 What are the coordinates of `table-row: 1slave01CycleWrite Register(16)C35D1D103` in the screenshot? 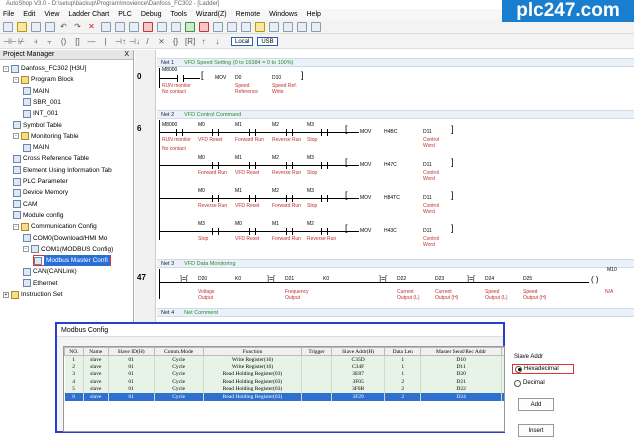 It's located at (284, 359).